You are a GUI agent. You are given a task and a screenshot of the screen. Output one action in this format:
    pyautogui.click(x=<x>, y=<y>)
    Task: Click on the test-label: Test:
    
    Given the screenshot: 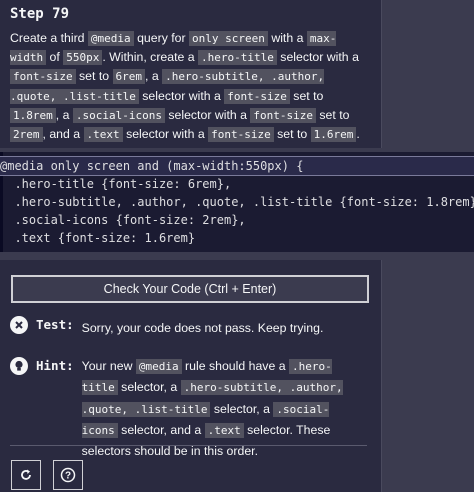 What is the action you would take?
    pyautogui.click(x=55, y=324)
    